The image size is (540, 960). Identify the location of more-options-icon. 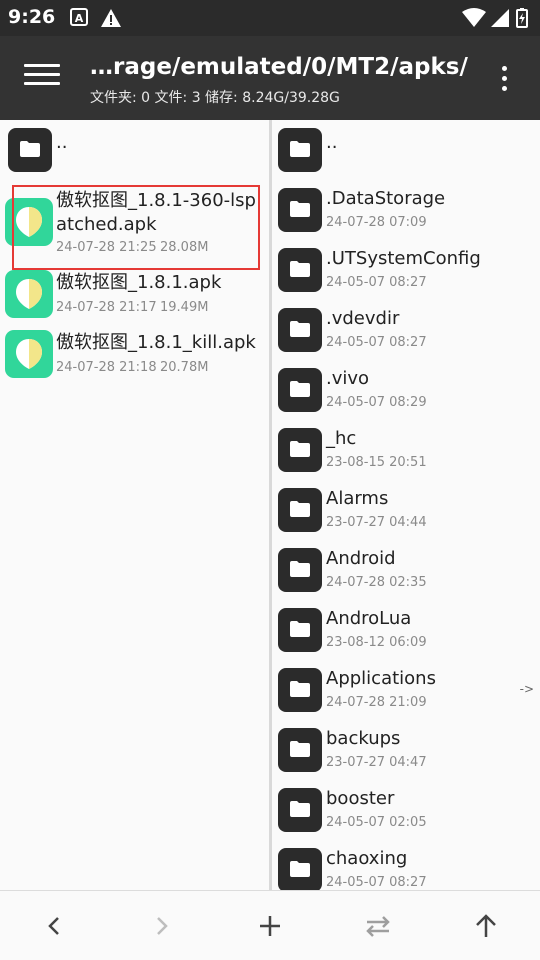
(504, 80).